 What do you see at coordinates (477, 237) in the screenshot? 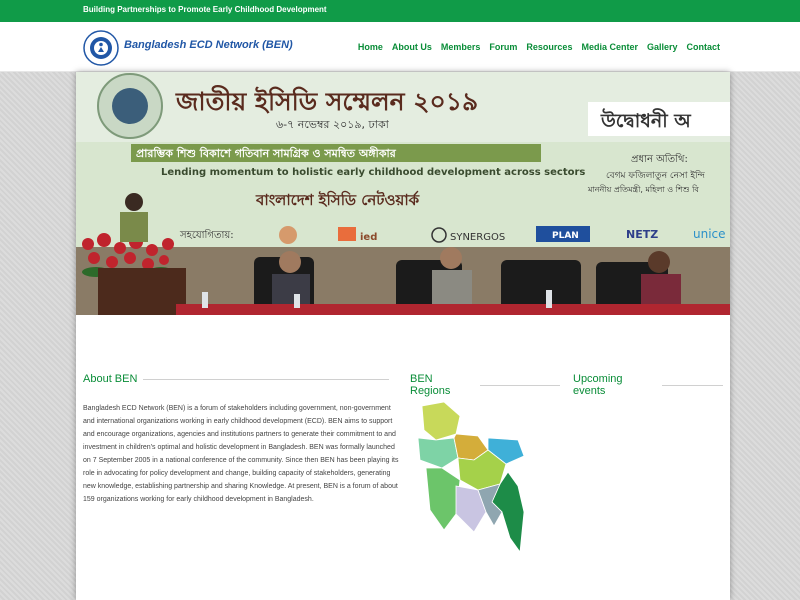
I see `sponsor-synergos: SYNERGOS` at bounding box center [477, 237].